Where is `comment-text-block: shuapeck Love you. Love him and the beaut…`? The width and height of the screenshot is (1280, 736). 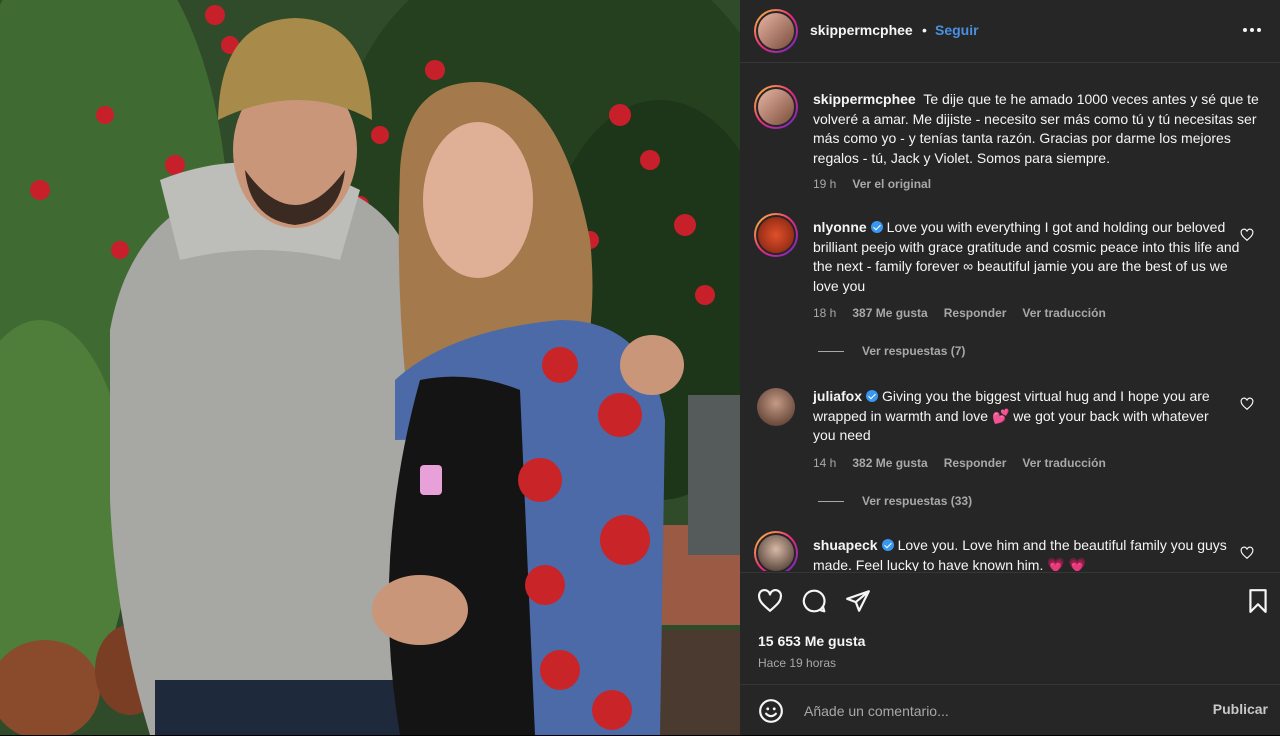 comment-text-block: shuapeck Love you. Love him and the beaut… is located at coordinates (1023, 553).